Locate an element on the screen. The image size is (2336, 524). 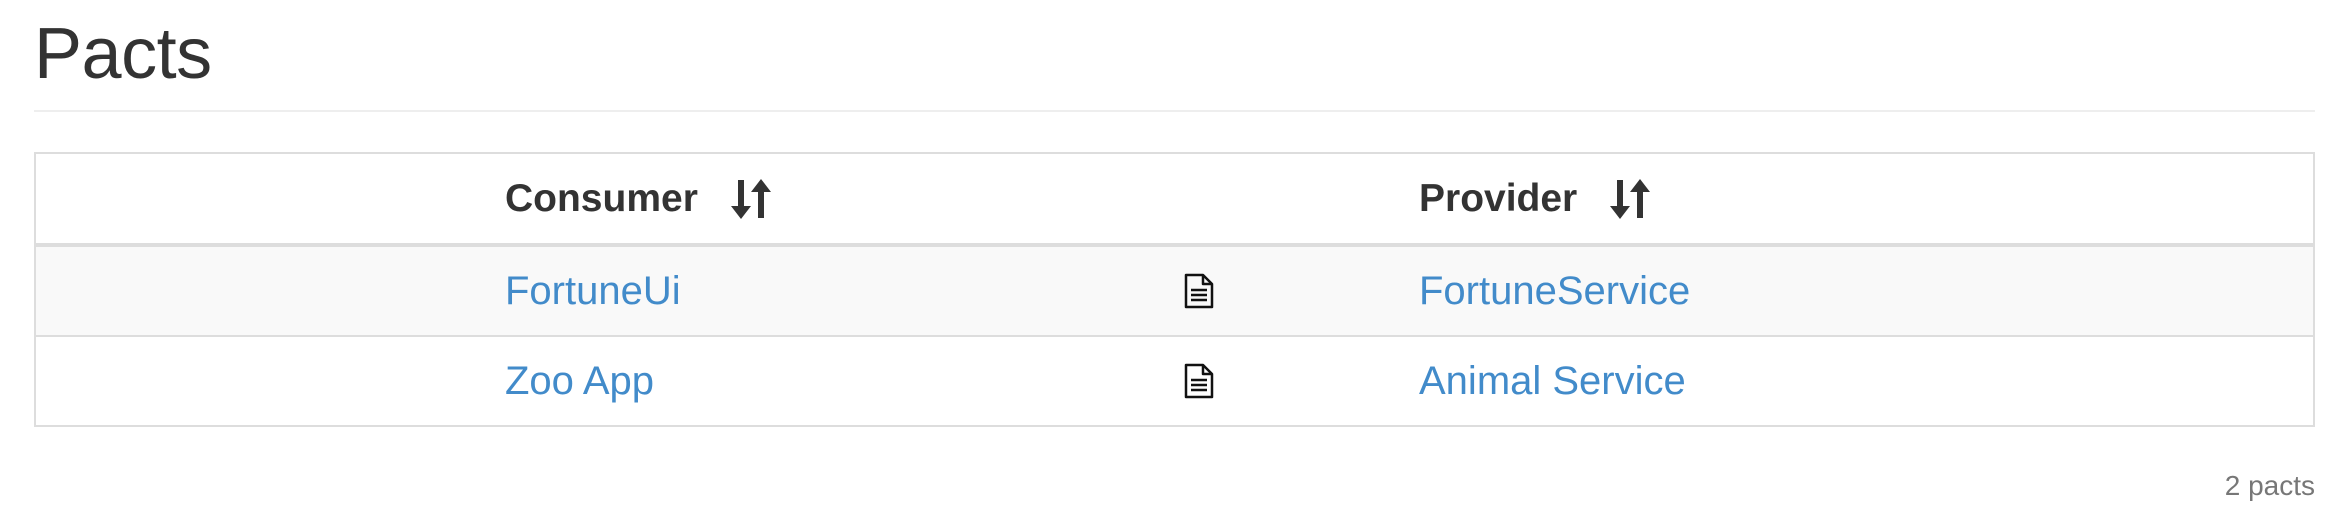
provider-header-label: Provider is located at coordinates (1498, 198).